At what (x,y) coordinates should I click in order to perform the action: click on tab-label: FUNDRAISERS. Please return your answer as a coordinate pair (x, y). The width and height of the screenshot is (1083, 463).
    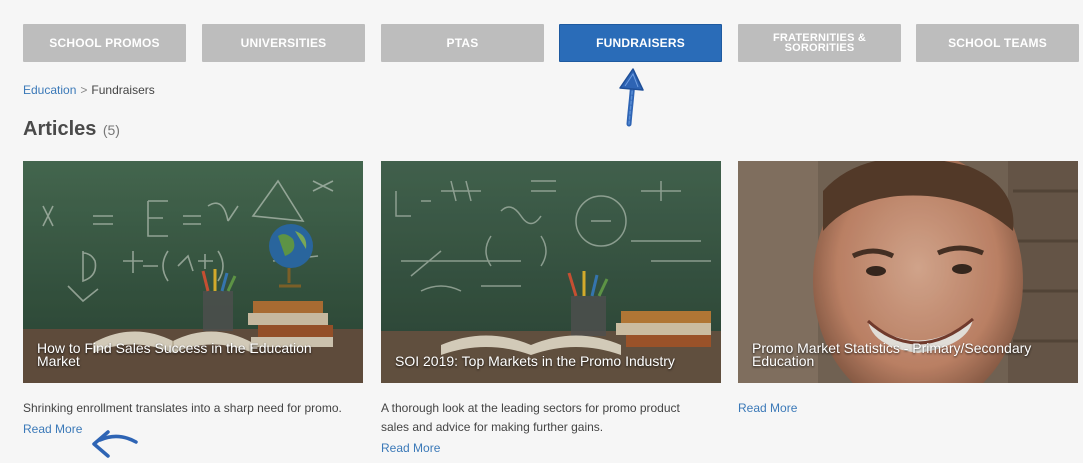
    Looking at the image, I should click on (640, 42).